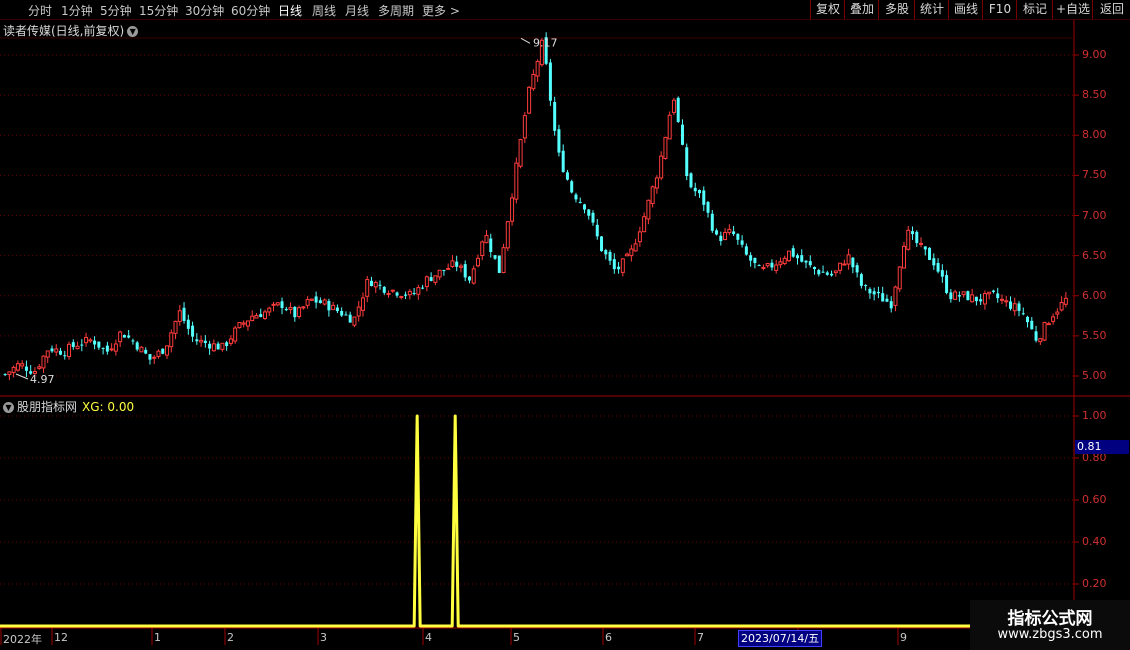 The image size is (1130, 650). Describe the element at coordinates (903, 637) in the screenshot. I see `date-tick-label: 9` at that location.